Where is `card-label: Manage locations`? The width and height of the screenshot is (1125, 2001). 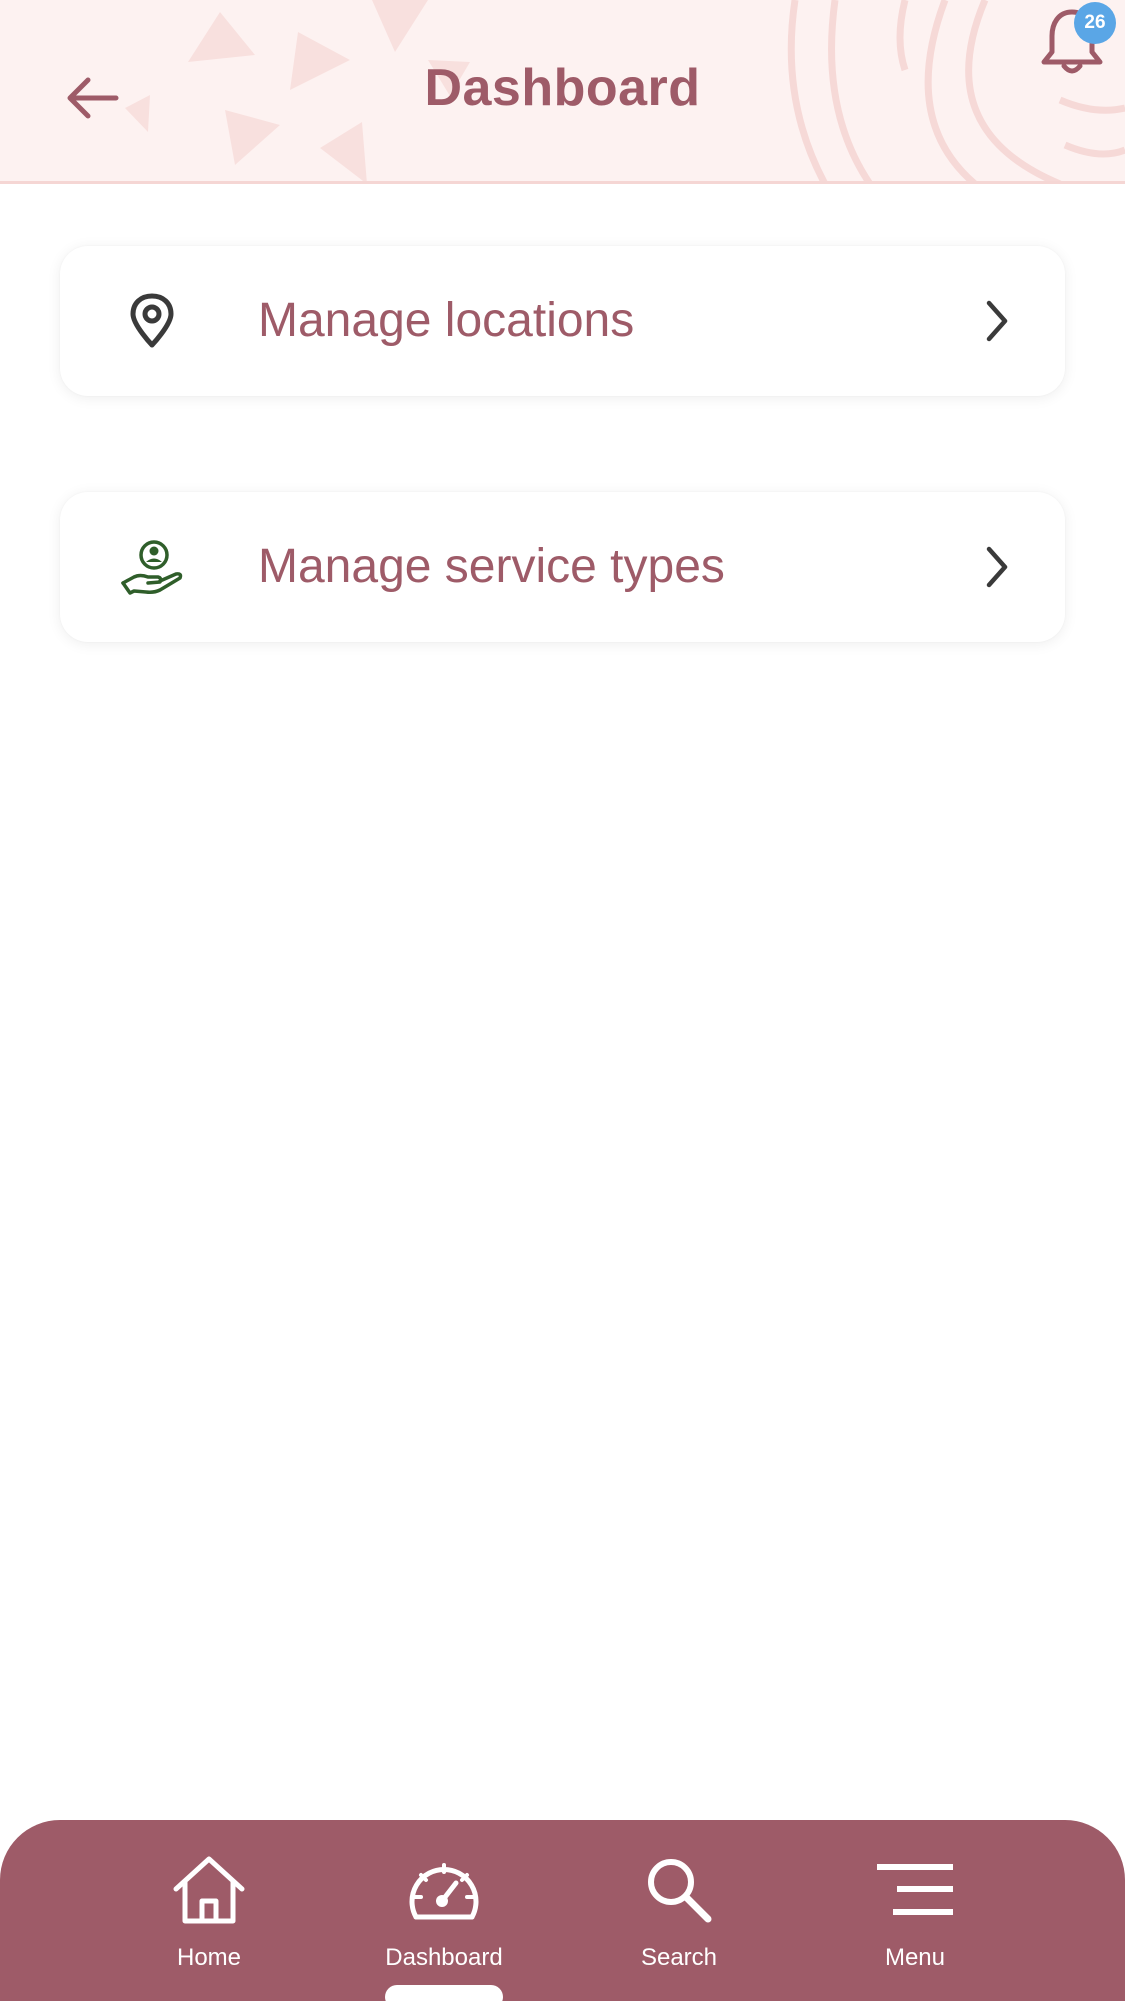
card-label: Manage locations is located at coordinates (446, 320).